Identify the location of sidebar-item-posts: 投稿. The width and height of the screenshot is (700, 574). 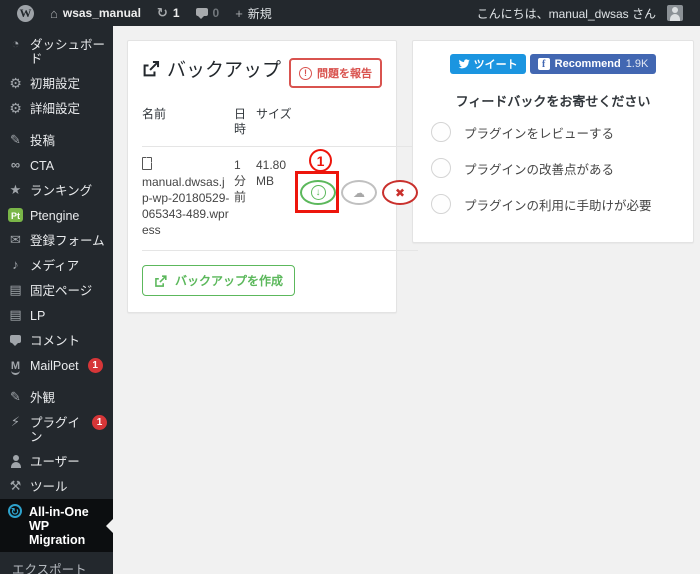
(56, 140).